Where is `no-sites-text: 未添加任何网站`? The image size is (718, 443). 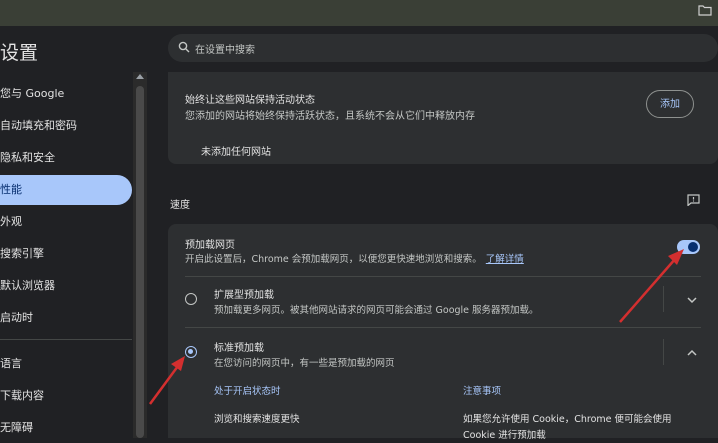
no-sites-text: 未添加任何网站 is located at coordinates (236, 152).